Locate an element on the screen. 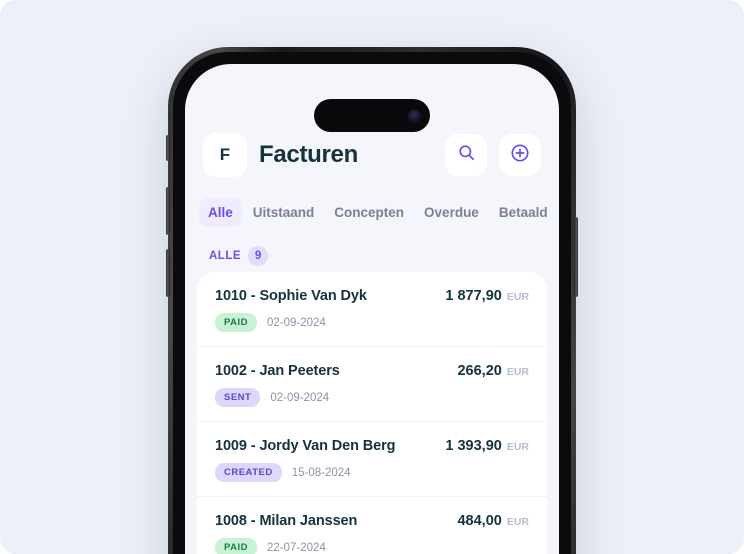  tab-uitstaand: Uitstaand is located at coordinates (284, 212).